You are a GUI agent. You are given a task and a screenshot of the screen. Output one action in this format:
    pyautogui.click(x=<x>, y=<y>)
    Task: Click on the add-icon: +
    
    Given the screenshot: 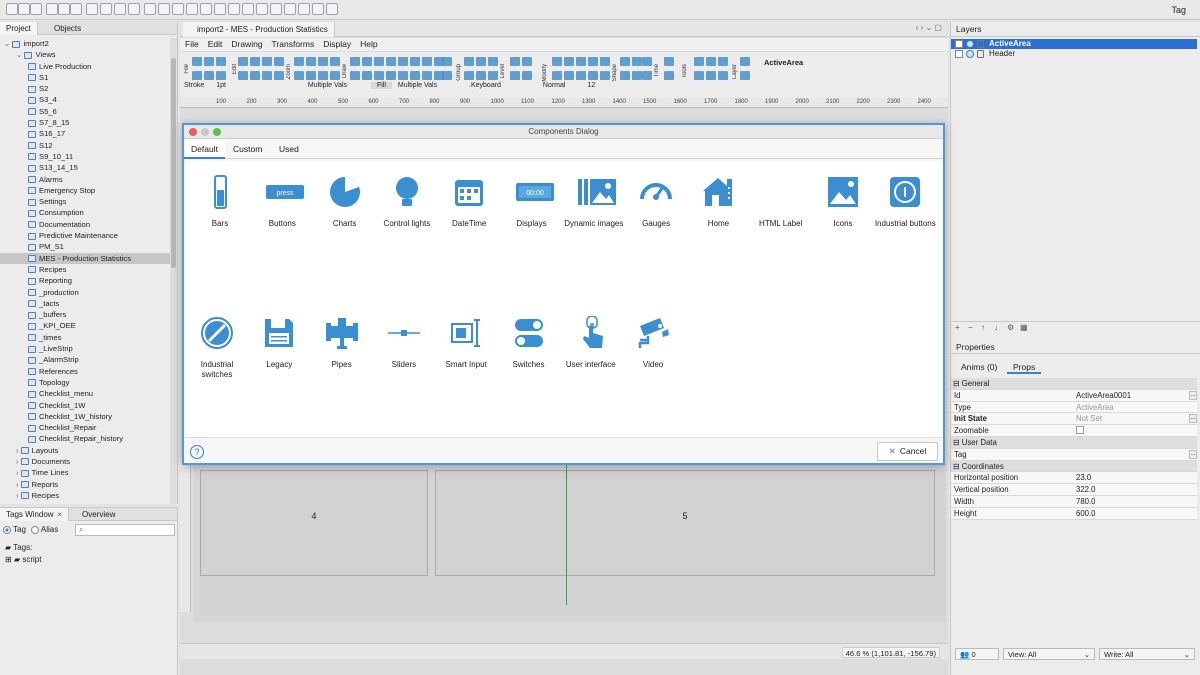 What is the action you would take?
    pyautogui.click(x=957, y=327)
    